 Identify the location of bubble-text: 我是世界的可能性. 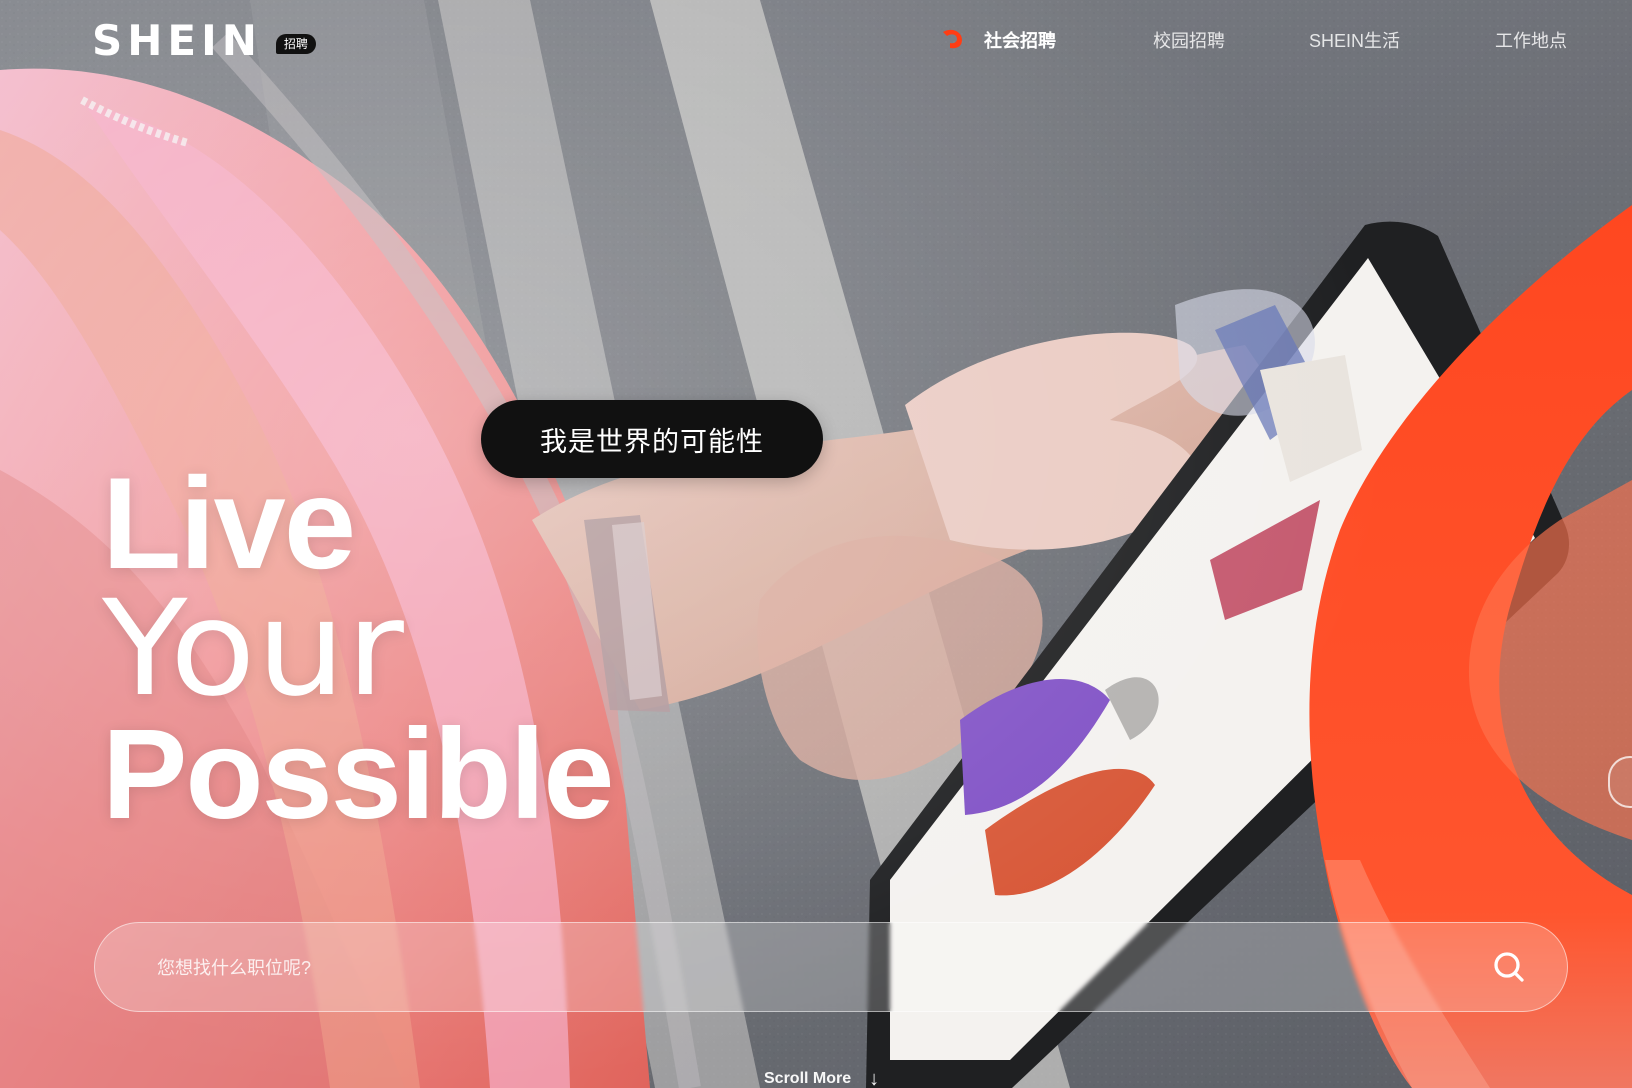
(652, 441).